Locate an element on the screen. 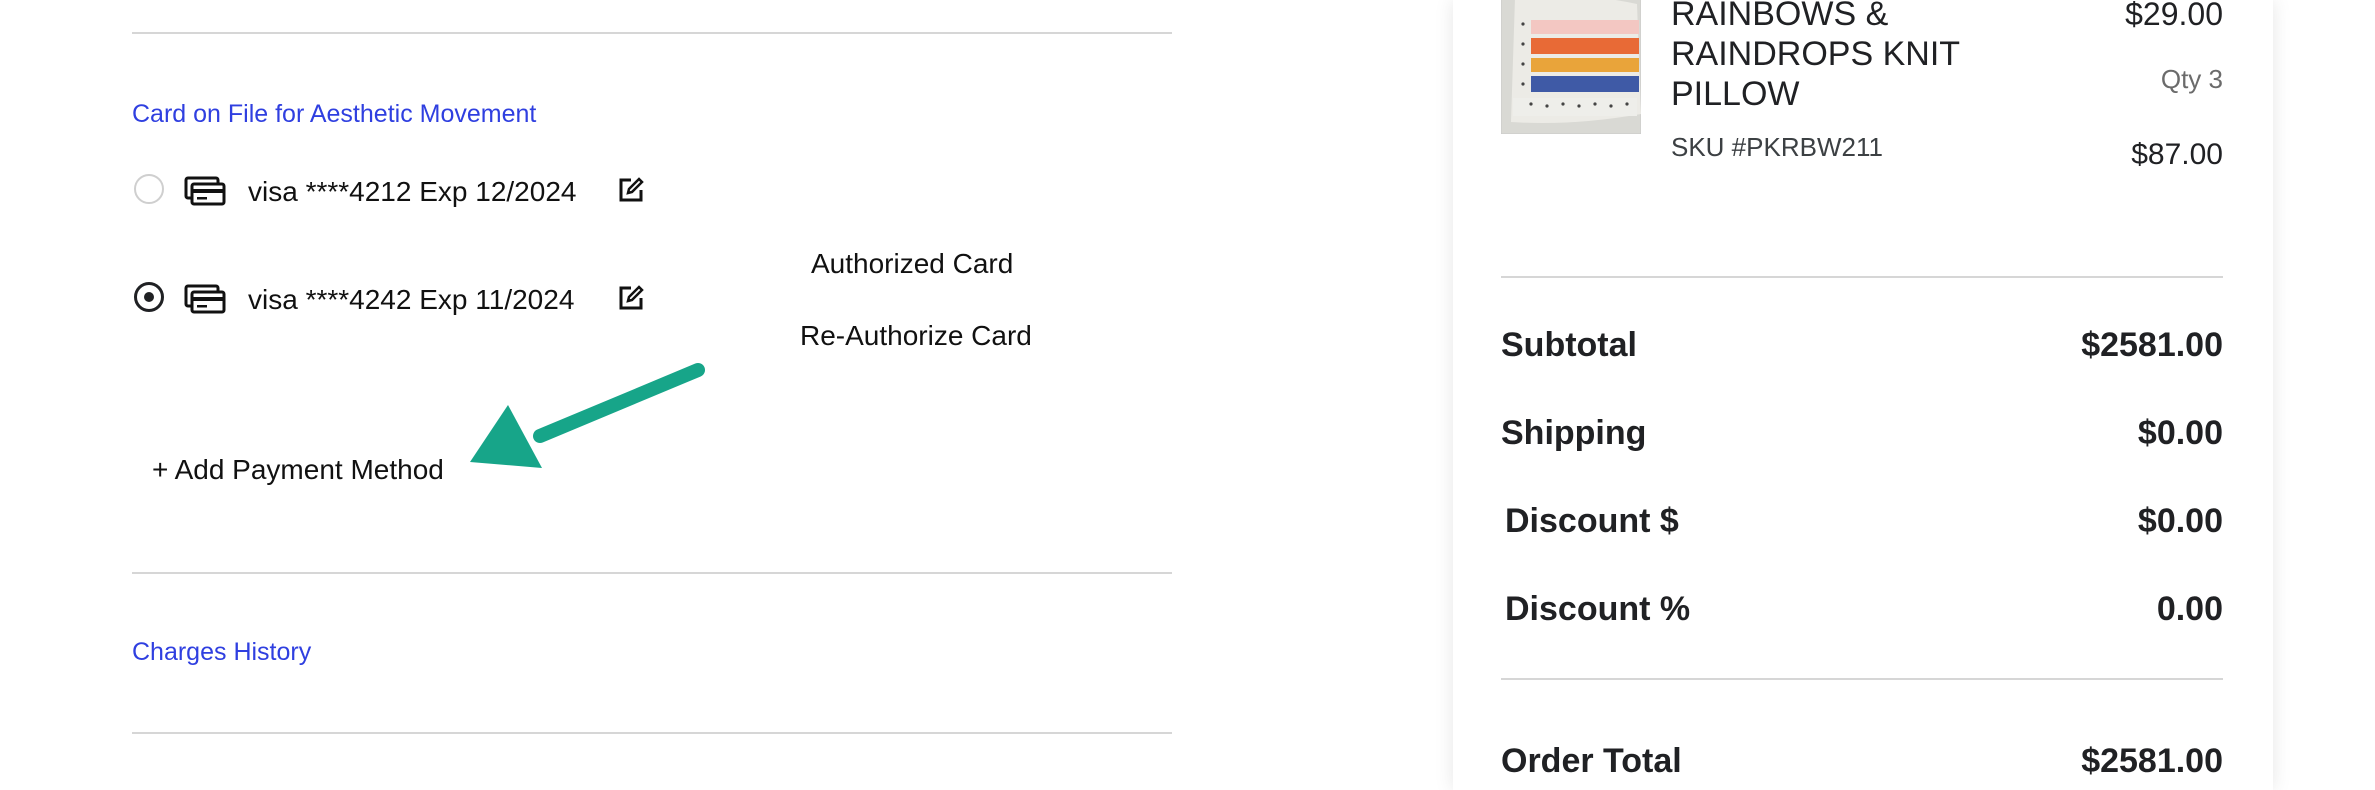 The height and width of the screenshot is (790, 2375). product-name-line2: RAINDROPS KNIT is located at coordinates (1816, 54).